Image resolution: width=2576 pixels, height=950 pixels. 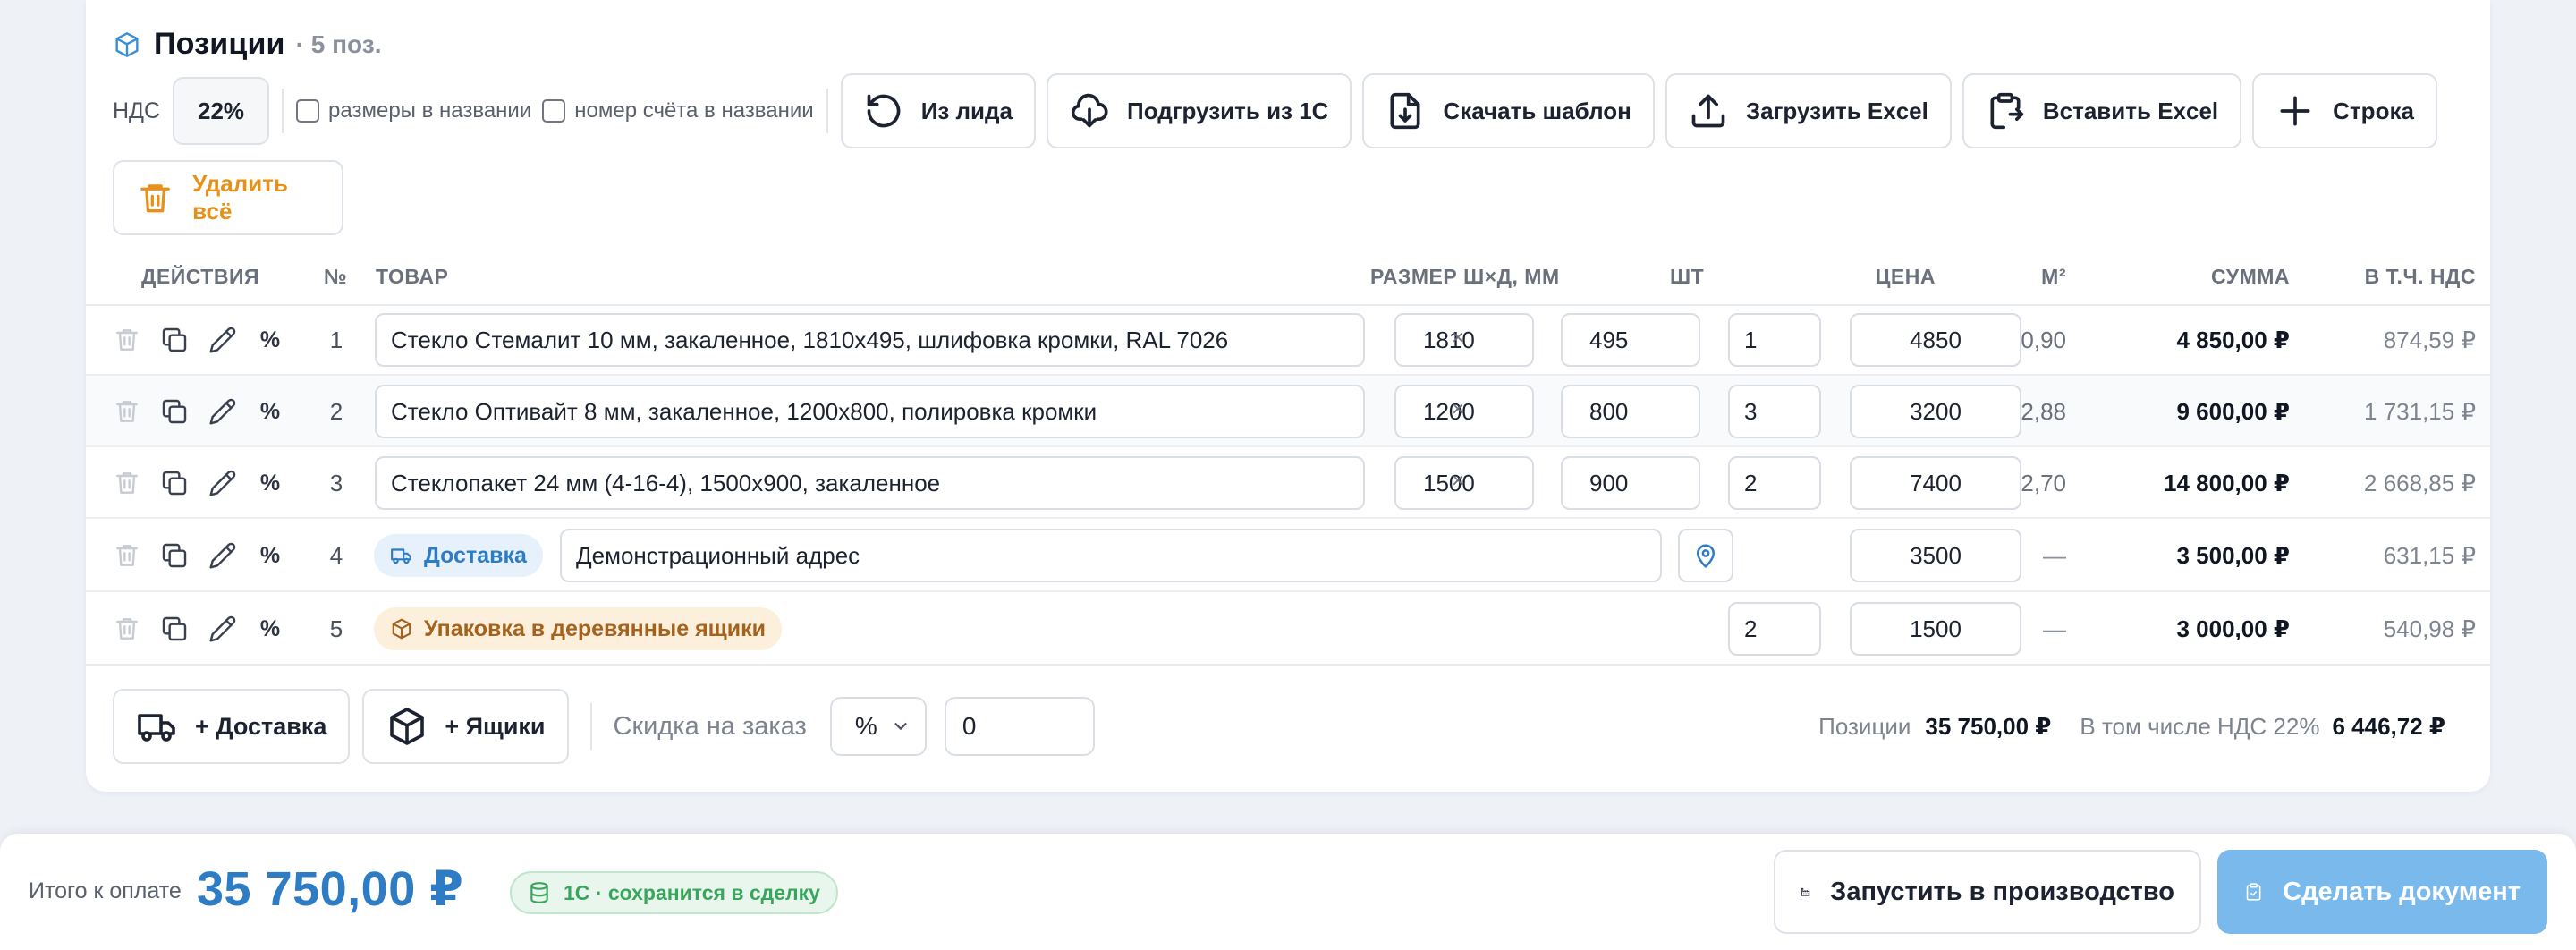 What do you see at coordinates (1988, 726) in the screenshot?
I see `positions-total-value: 35 750,00 ₽` at bounding box center [1988, 726].